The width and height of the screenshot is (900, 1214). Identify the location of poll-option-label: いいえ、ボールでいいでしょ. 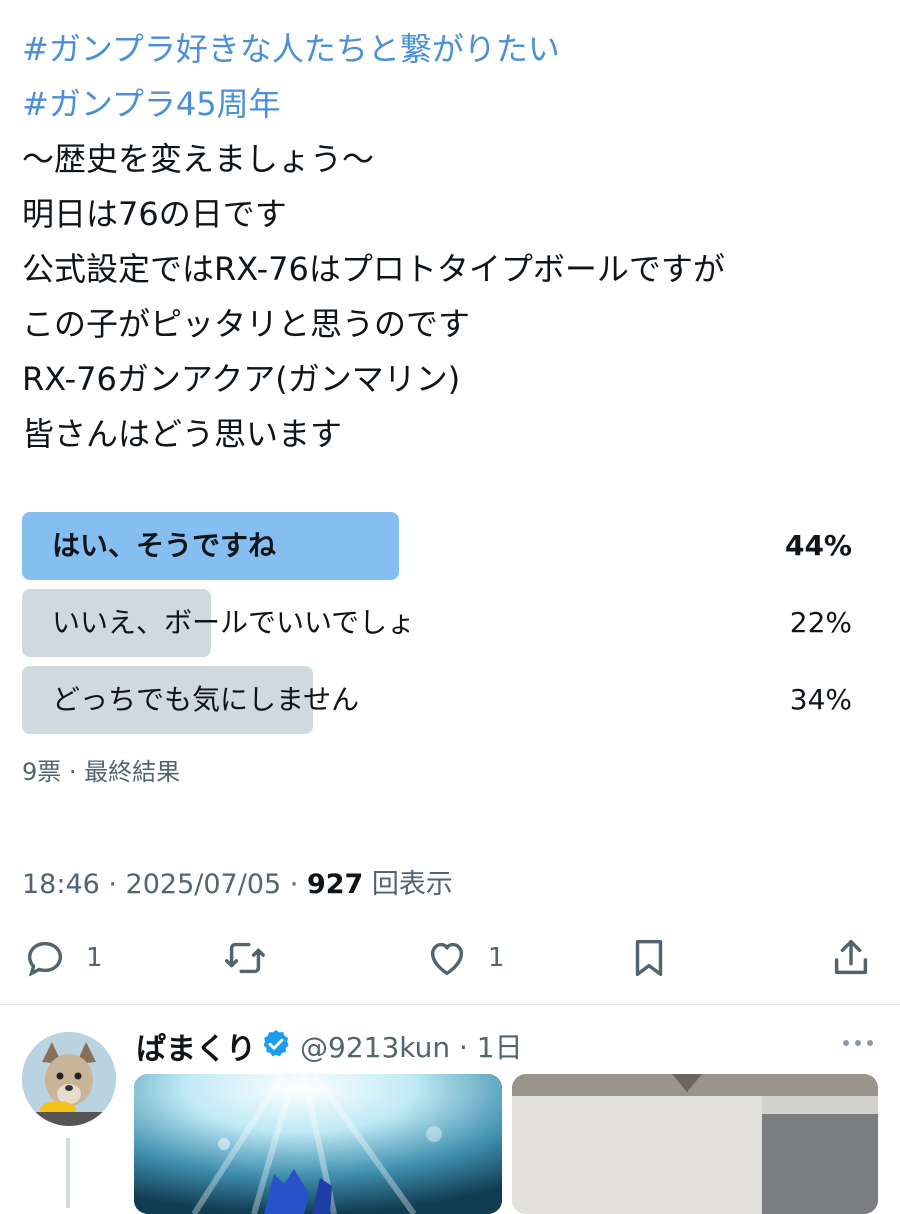
(234, 622).